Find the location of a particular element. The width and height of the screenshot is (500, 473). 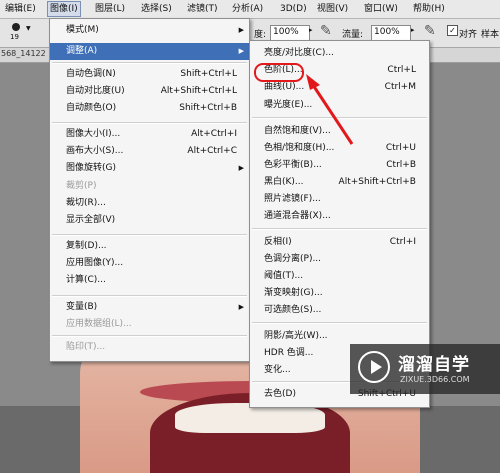

image-menu-item: 自动颜色(O) Shift+Ctrl+B is located at coordinates (149, 108).